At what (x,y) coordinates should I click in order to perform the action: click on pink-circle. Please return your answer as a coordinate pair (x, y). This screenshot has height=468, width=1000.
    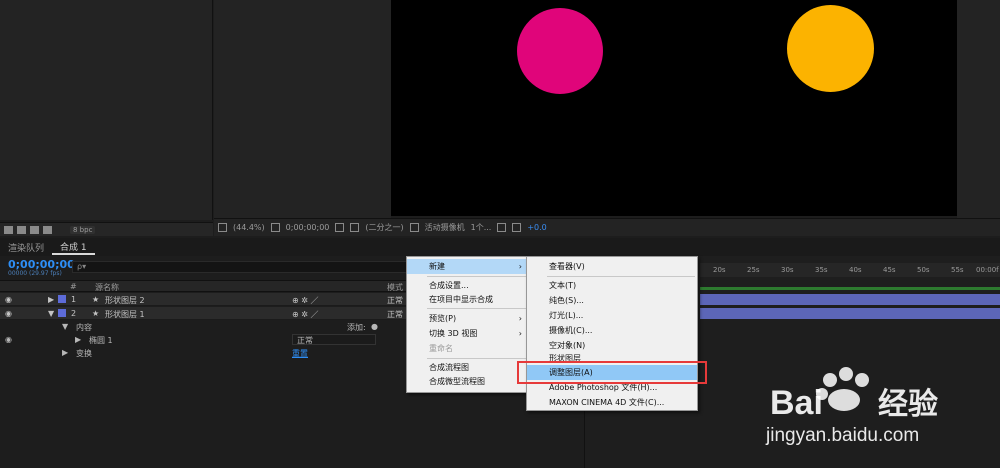
    Looking at the image, I should click on (560, 51).